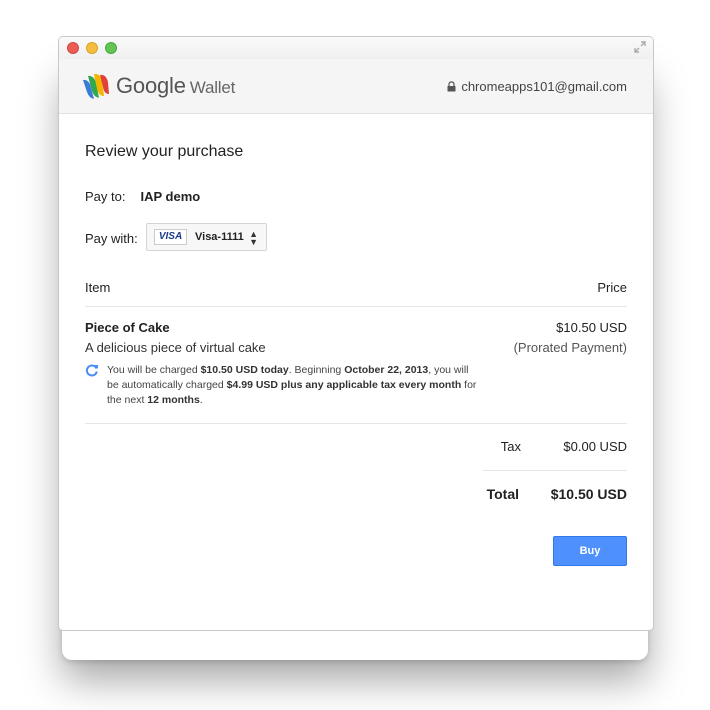 Image resolution: width=710 pixels, height=710 pixels. What do you see at coordinates (170, 196) in the screenshot?
I see `pay-to-value: IAP demo` at bounding box center [170, 196].